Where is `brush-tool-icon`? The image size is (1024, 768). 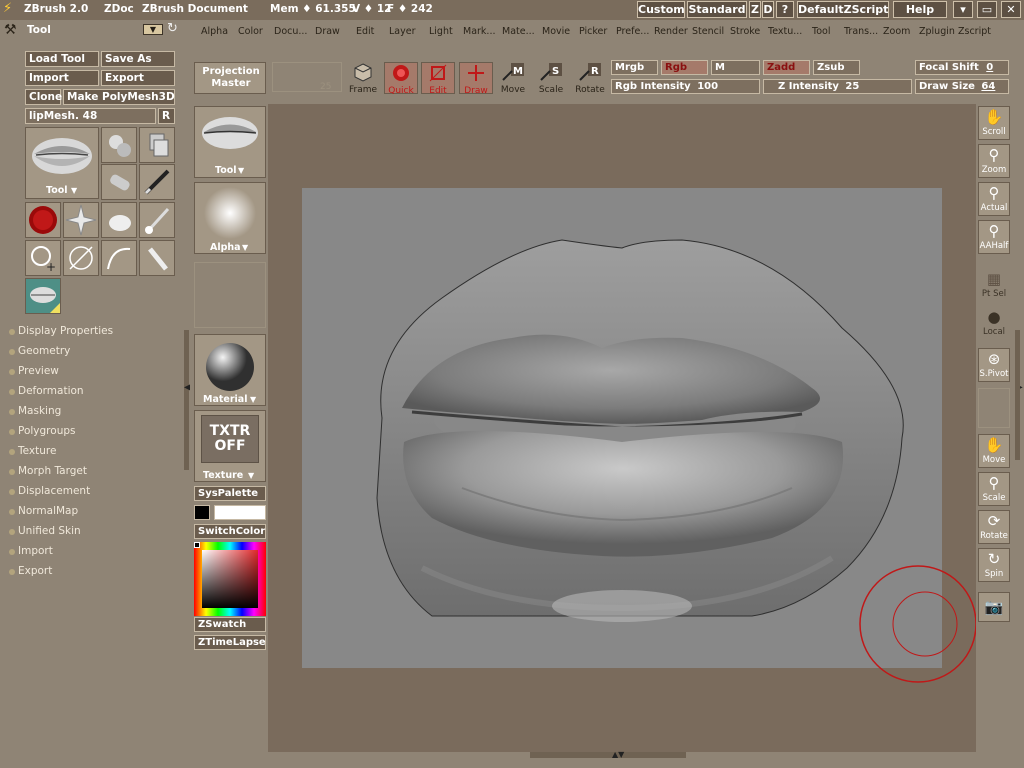
brush-tool-icon is located at coordinates (157, 220).